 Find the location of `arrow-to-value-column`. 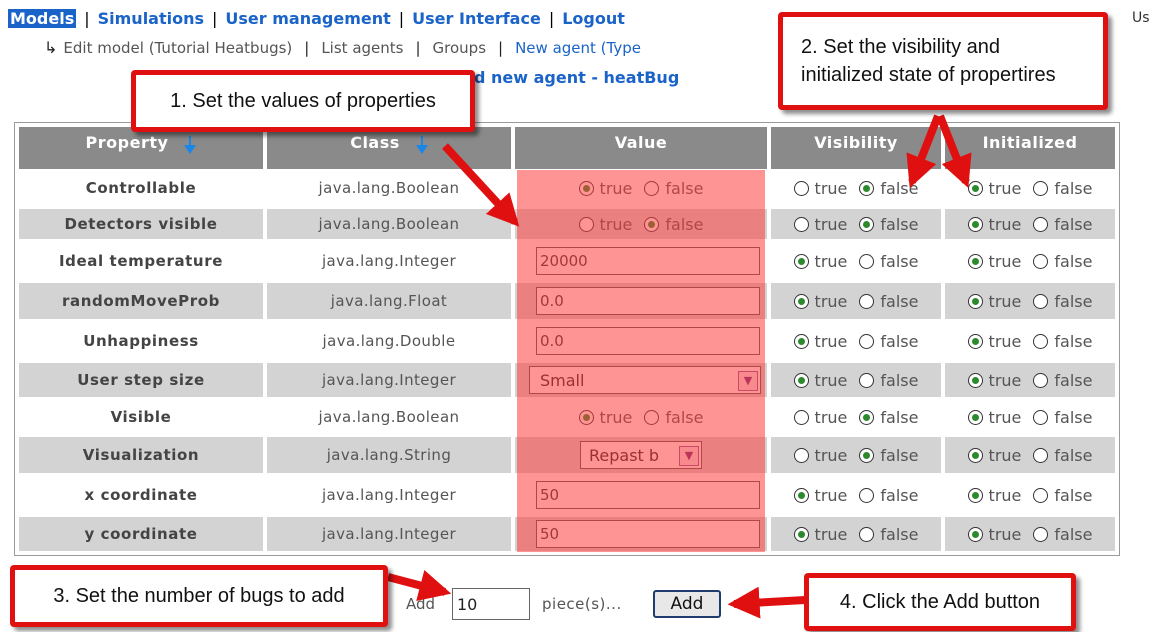

arrow-to-value-column is located at coordinates (481, 185).